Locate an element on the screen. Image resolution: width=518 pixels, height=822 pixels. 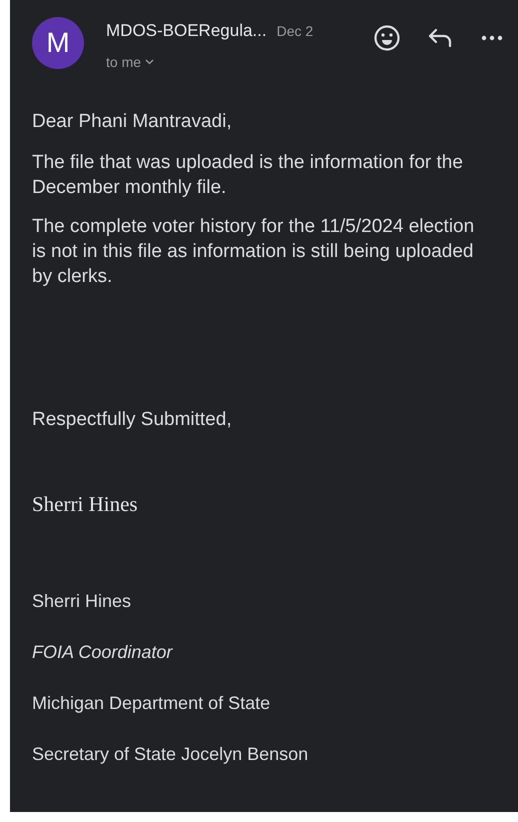
signature-line: Michigan Department of State is located at coordinates (151, 703).